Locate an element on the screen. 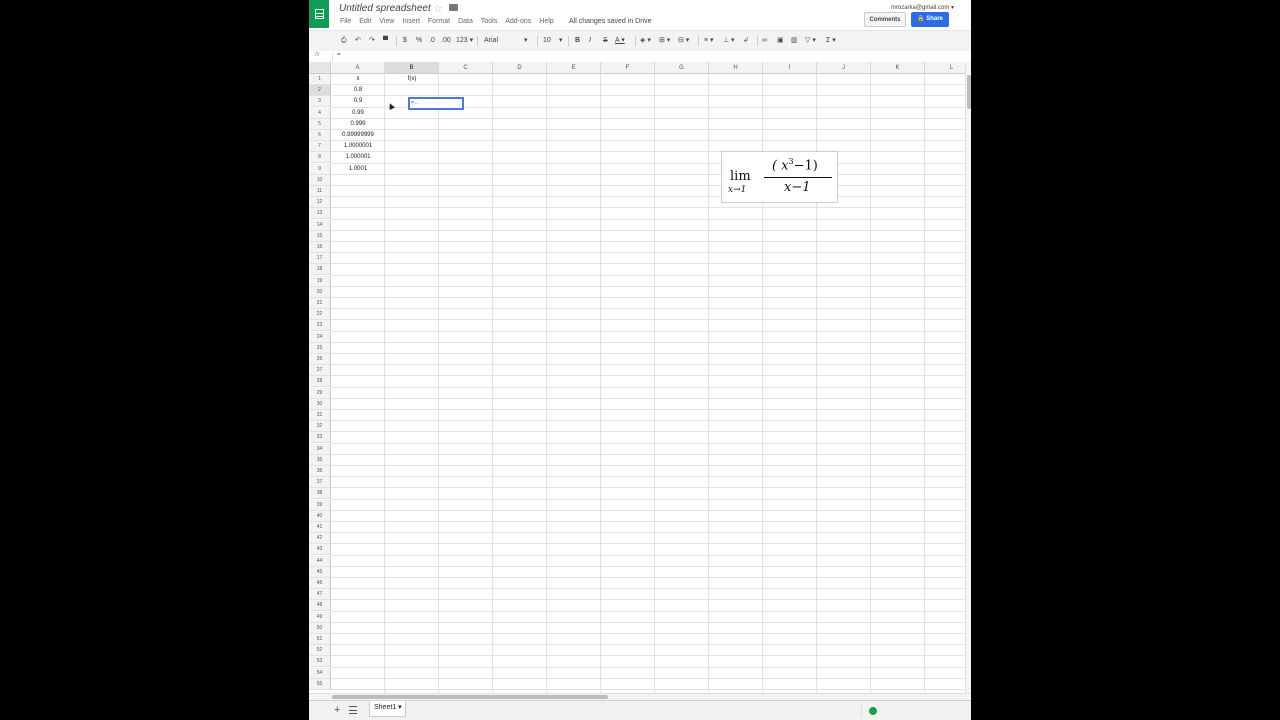  row-header: 26 is located at coordinates (320, 359).